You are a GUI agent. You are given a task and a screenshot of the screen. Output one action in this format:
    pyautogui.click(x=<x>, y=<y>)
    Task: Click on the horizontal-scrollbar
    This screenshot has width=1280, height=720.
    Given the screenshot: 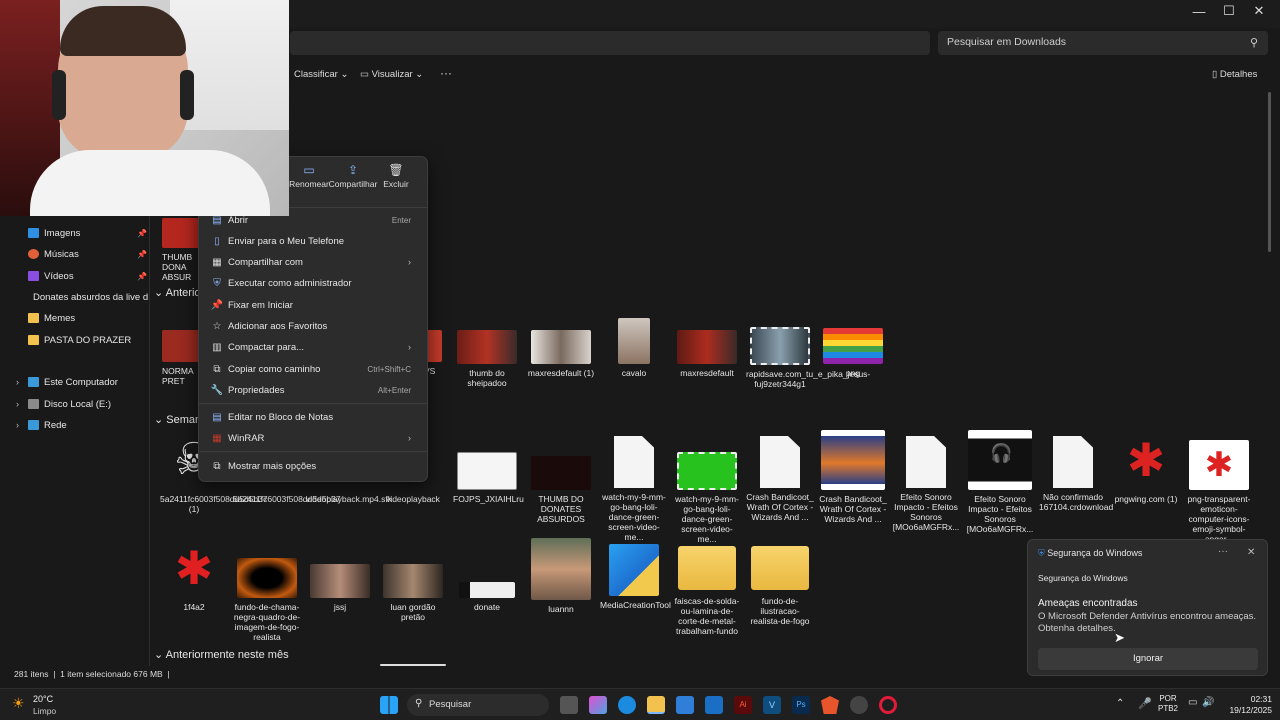 What is the action you would take?
    pyautogui.click(x=413, y=665)
    